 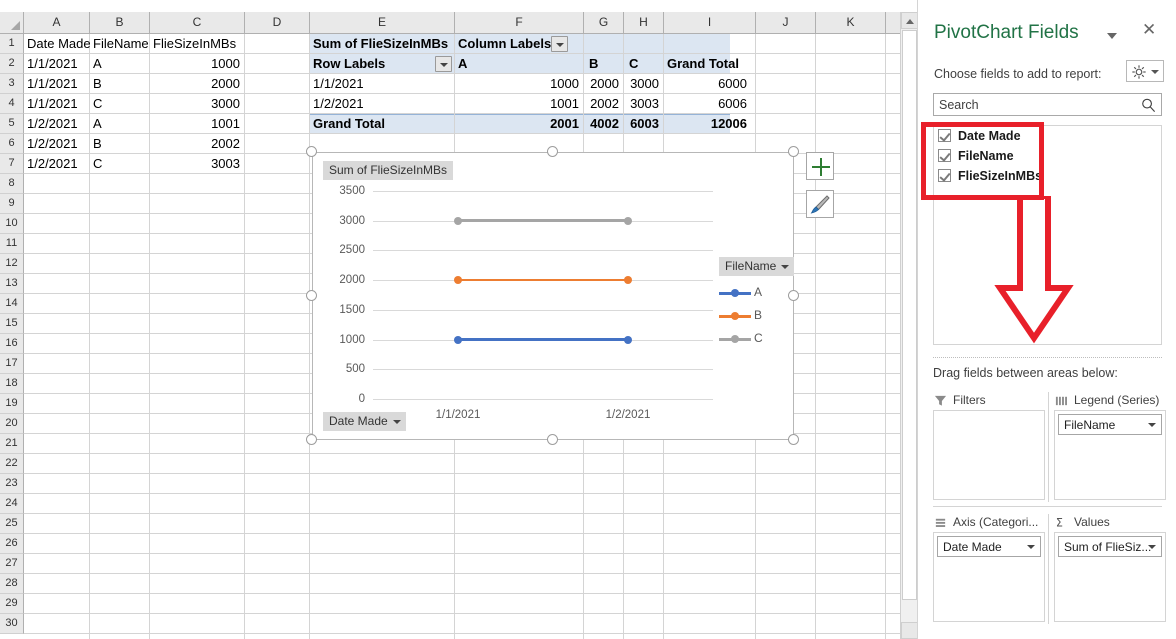 What do you see at coordinates (519, 124) in the screenshot?
I see `pivot-grand-total-a: 2001` at bounding box center [519, 124].